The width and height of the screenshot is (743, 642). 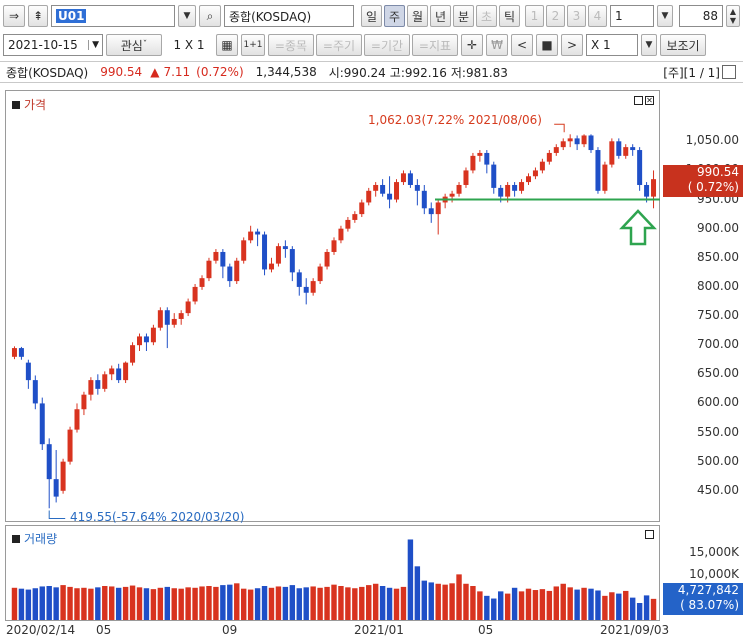 What do you see at coordinates (601, 45) in the screenshot?
I see `multiplier-value: X 1` at bounding box center [601, 45].